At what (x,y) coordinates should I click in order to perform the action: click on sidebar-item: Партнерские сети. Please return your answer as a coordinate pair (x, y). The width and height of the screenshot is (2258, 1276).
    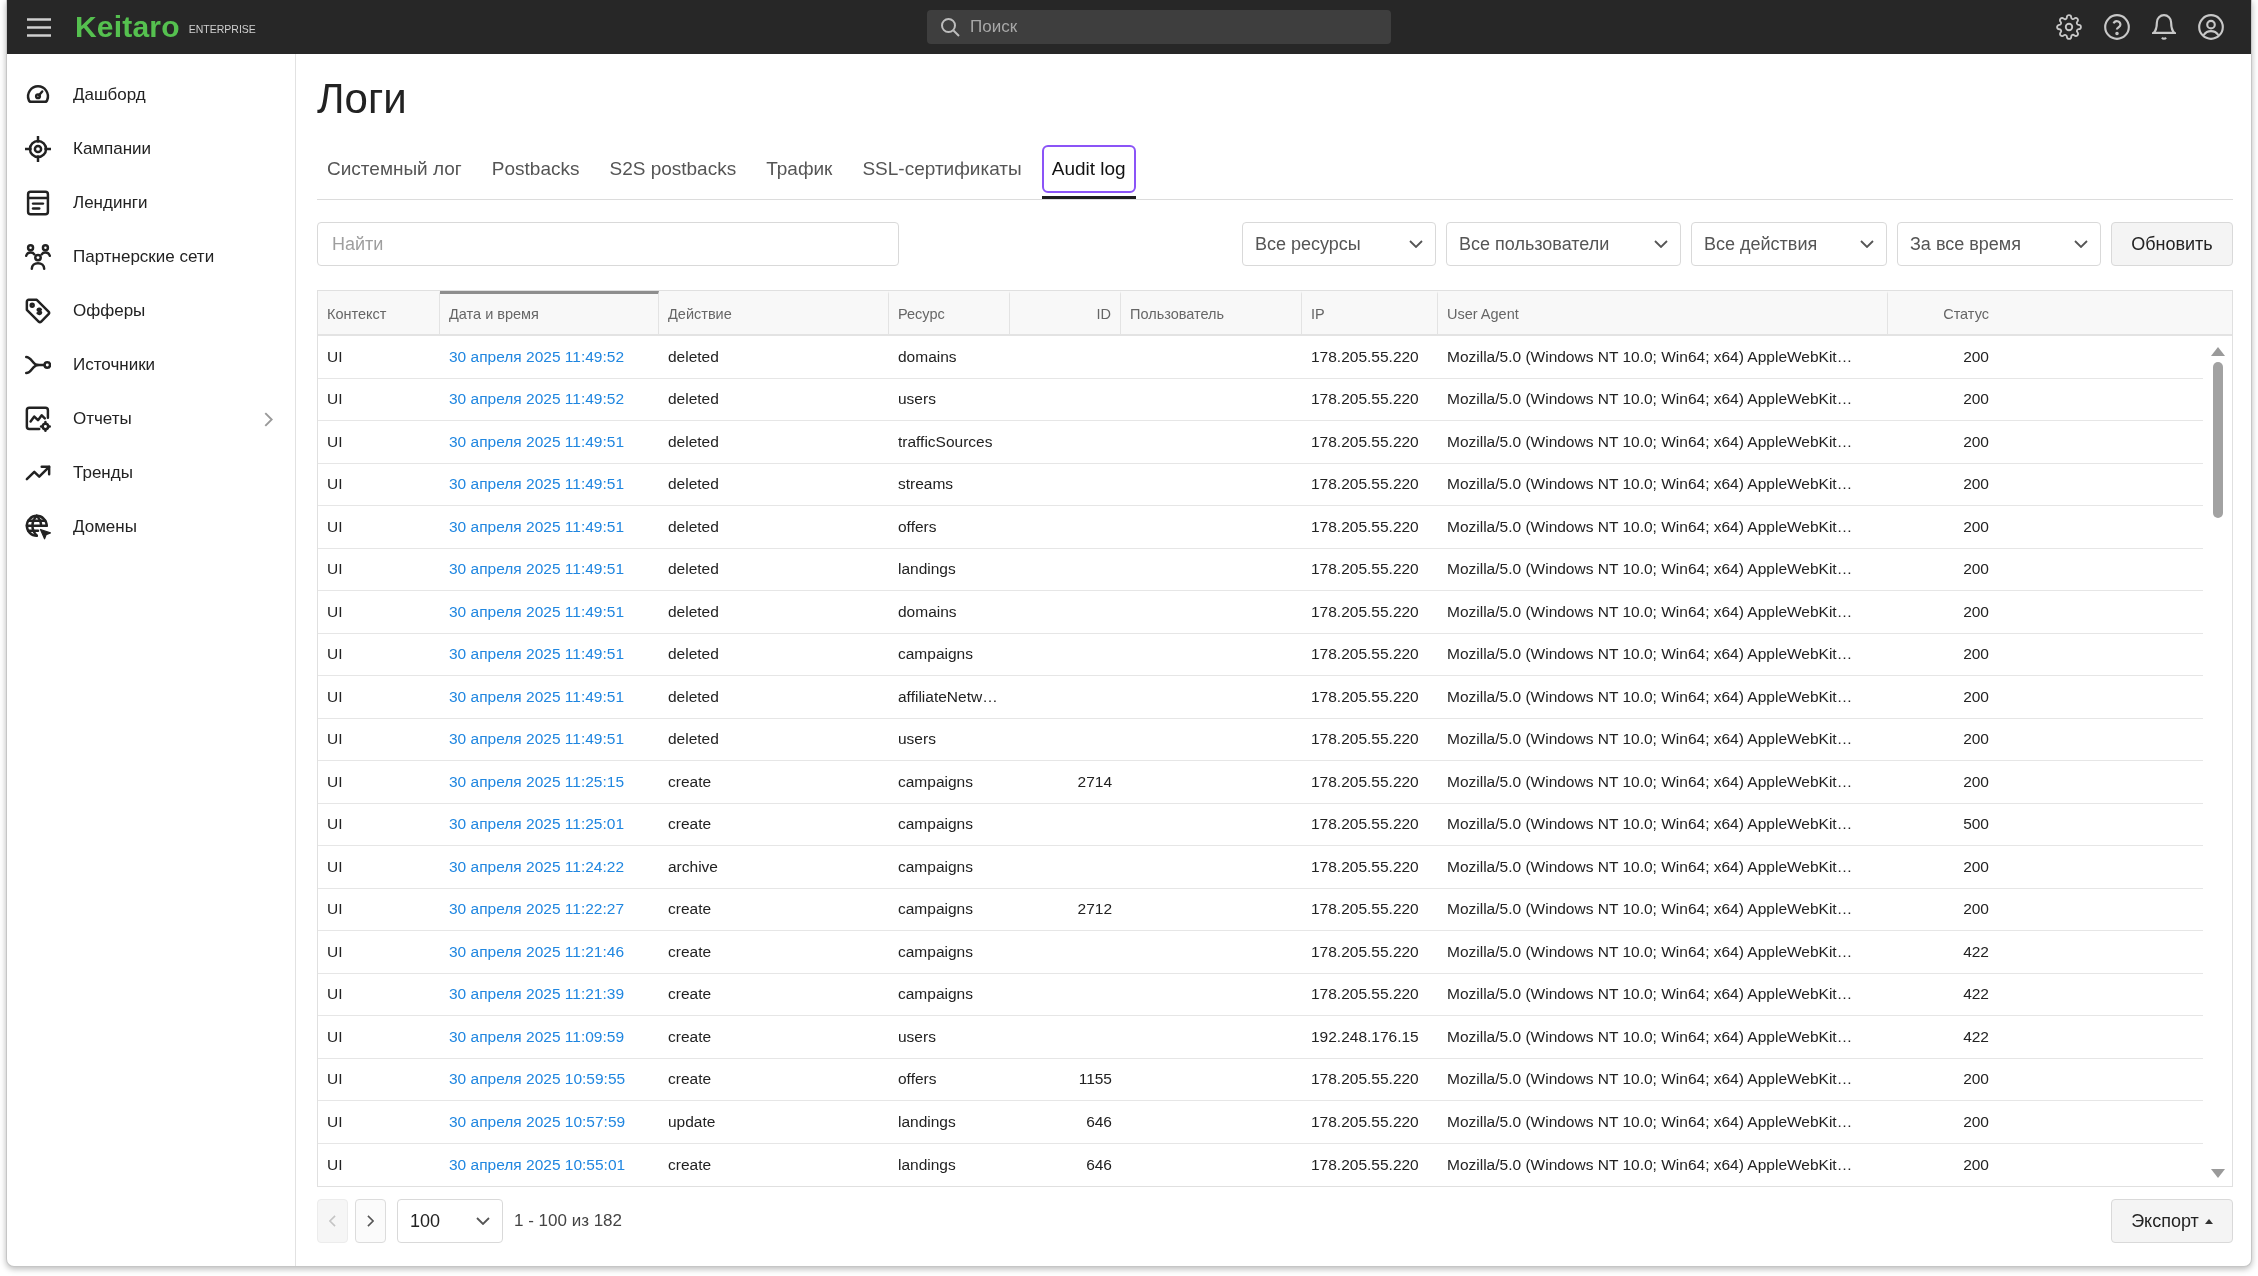
    Looking at the image, I should click on (151, 257).